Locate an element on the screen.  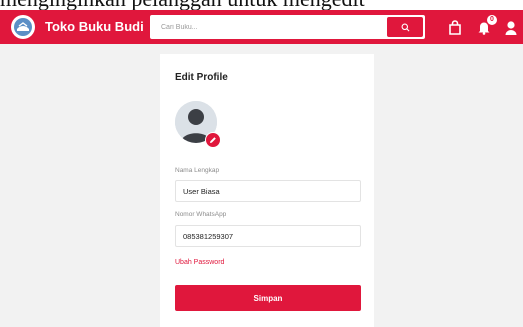
avatar-upload is located at coordinates (198, 124).